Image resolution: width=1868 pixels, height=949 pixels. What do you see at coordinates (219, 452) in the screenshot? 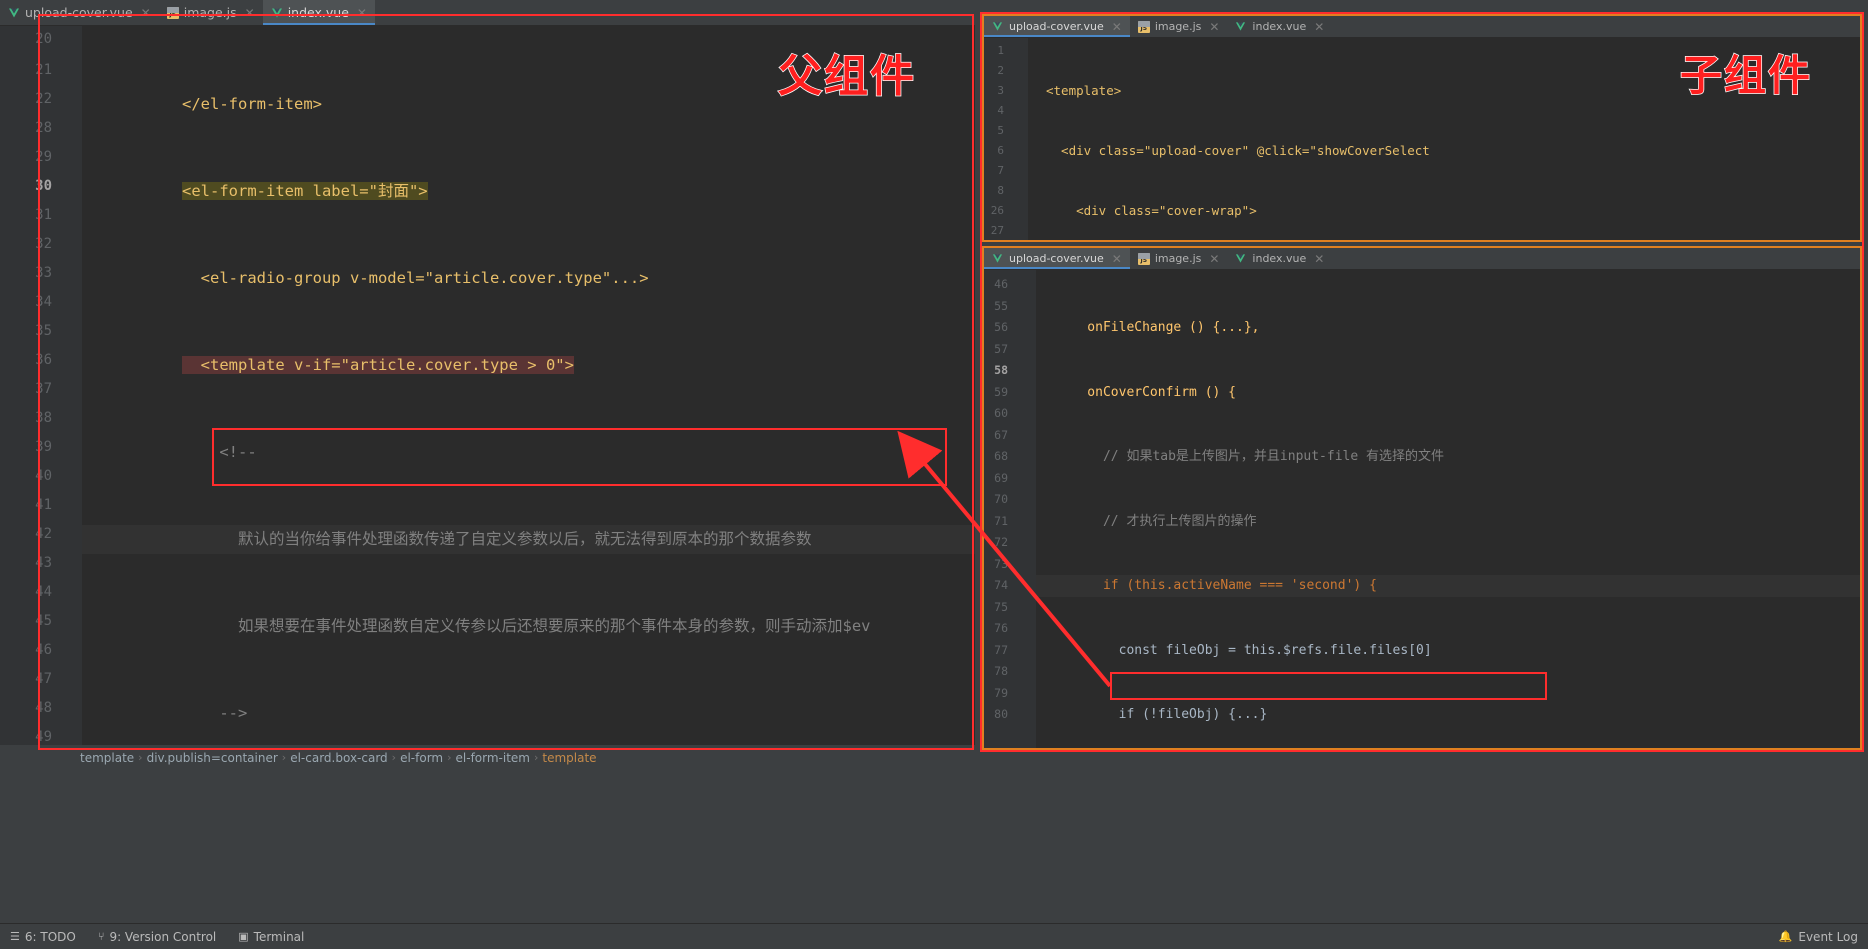
I see `code-text: <!--` at bounding box center [219, 452].